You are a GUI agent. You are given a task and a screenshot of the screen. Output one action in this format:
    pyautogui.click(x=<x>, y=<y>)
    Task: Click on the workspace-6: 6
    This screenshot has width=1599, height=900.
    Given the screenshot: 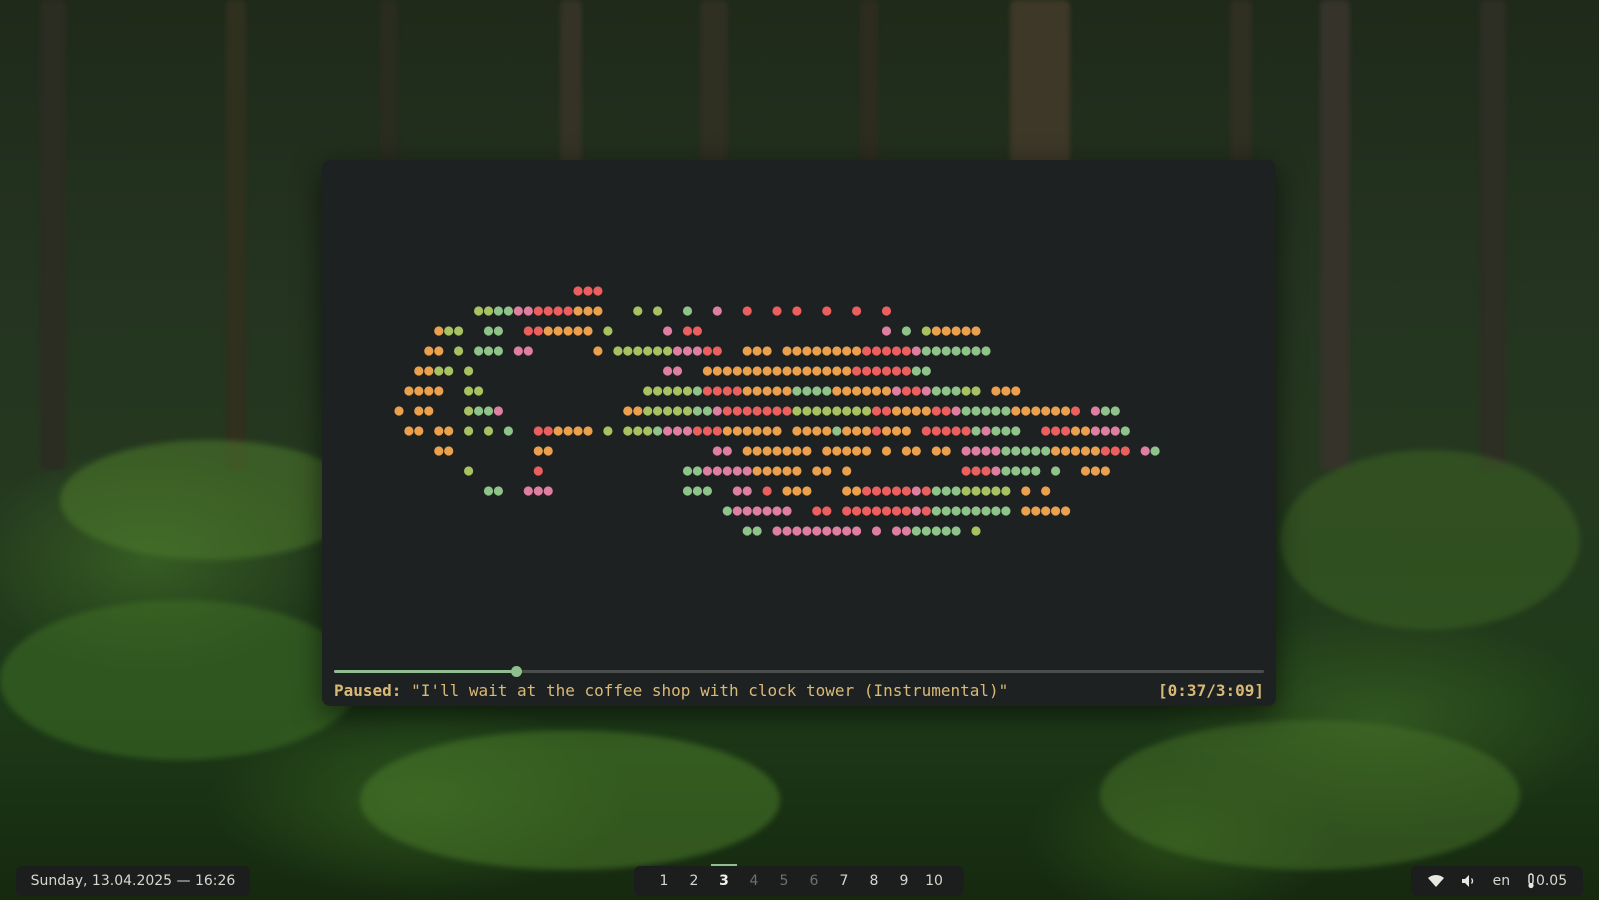 What is the action you would take?
    pyautogui.click(x=814, y=881)
    